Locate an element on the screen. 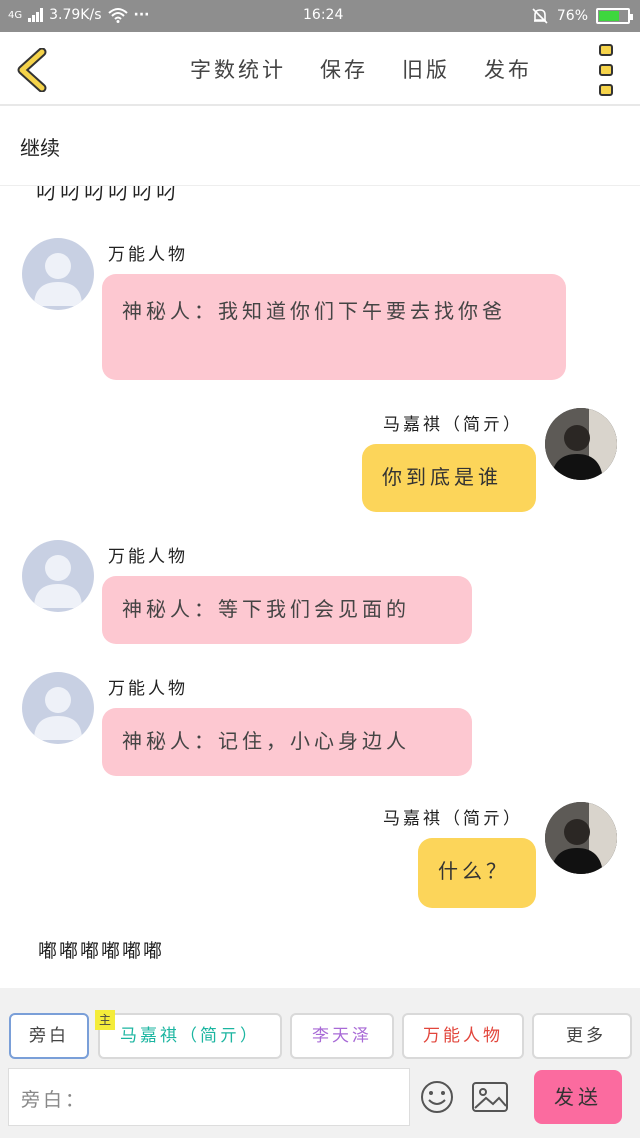  image-icon is located at coordinates (490, 1097).